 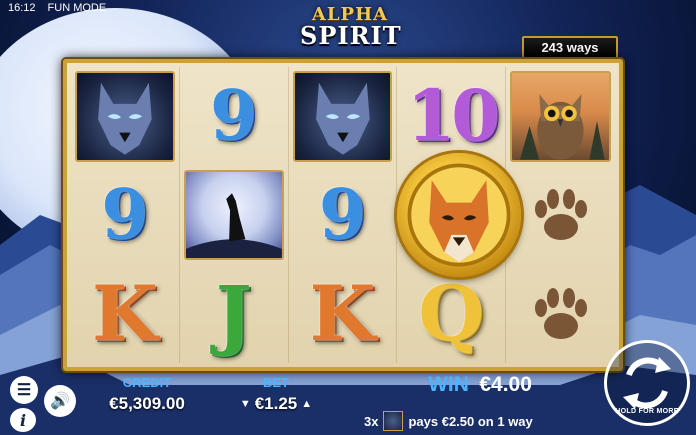 What do you see at coordinates (570, 48) in the screenshot?
I see `ways-badge: 243 ways` at bounding box center [570, 48].